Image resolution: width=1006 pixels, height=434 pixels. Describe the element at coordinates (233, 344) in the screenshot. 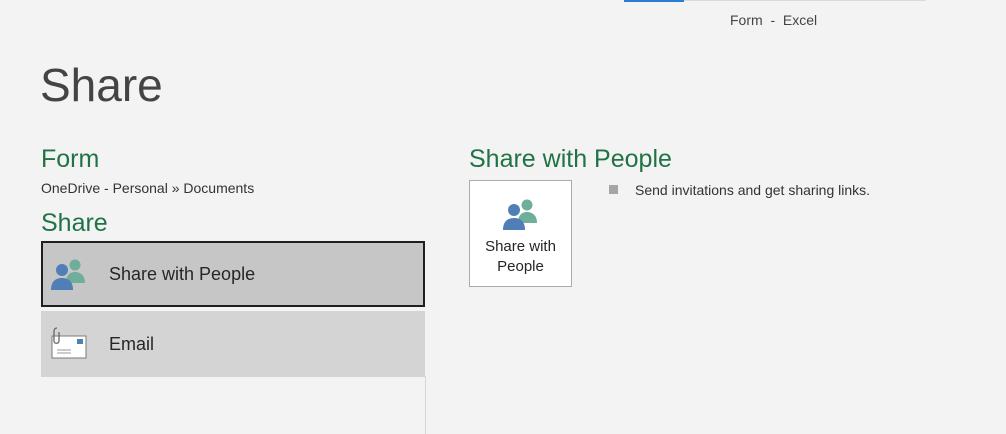

I see `email-option: Email` at that location.